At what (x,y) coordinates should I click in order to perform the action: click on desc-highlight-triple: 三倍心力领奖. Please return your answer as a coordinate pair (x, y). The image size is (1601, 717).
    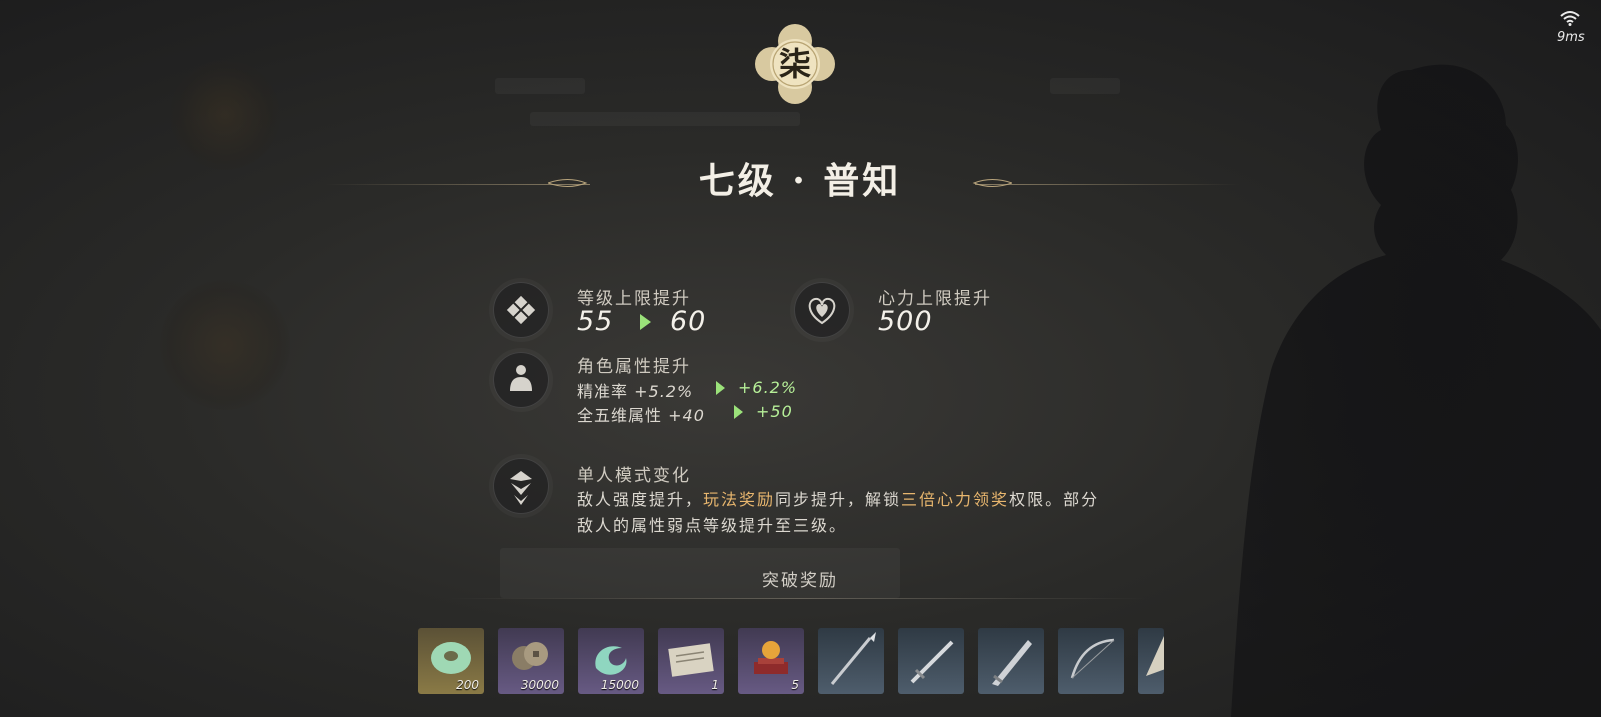
    Looking at the image, I should click on (955, 499).